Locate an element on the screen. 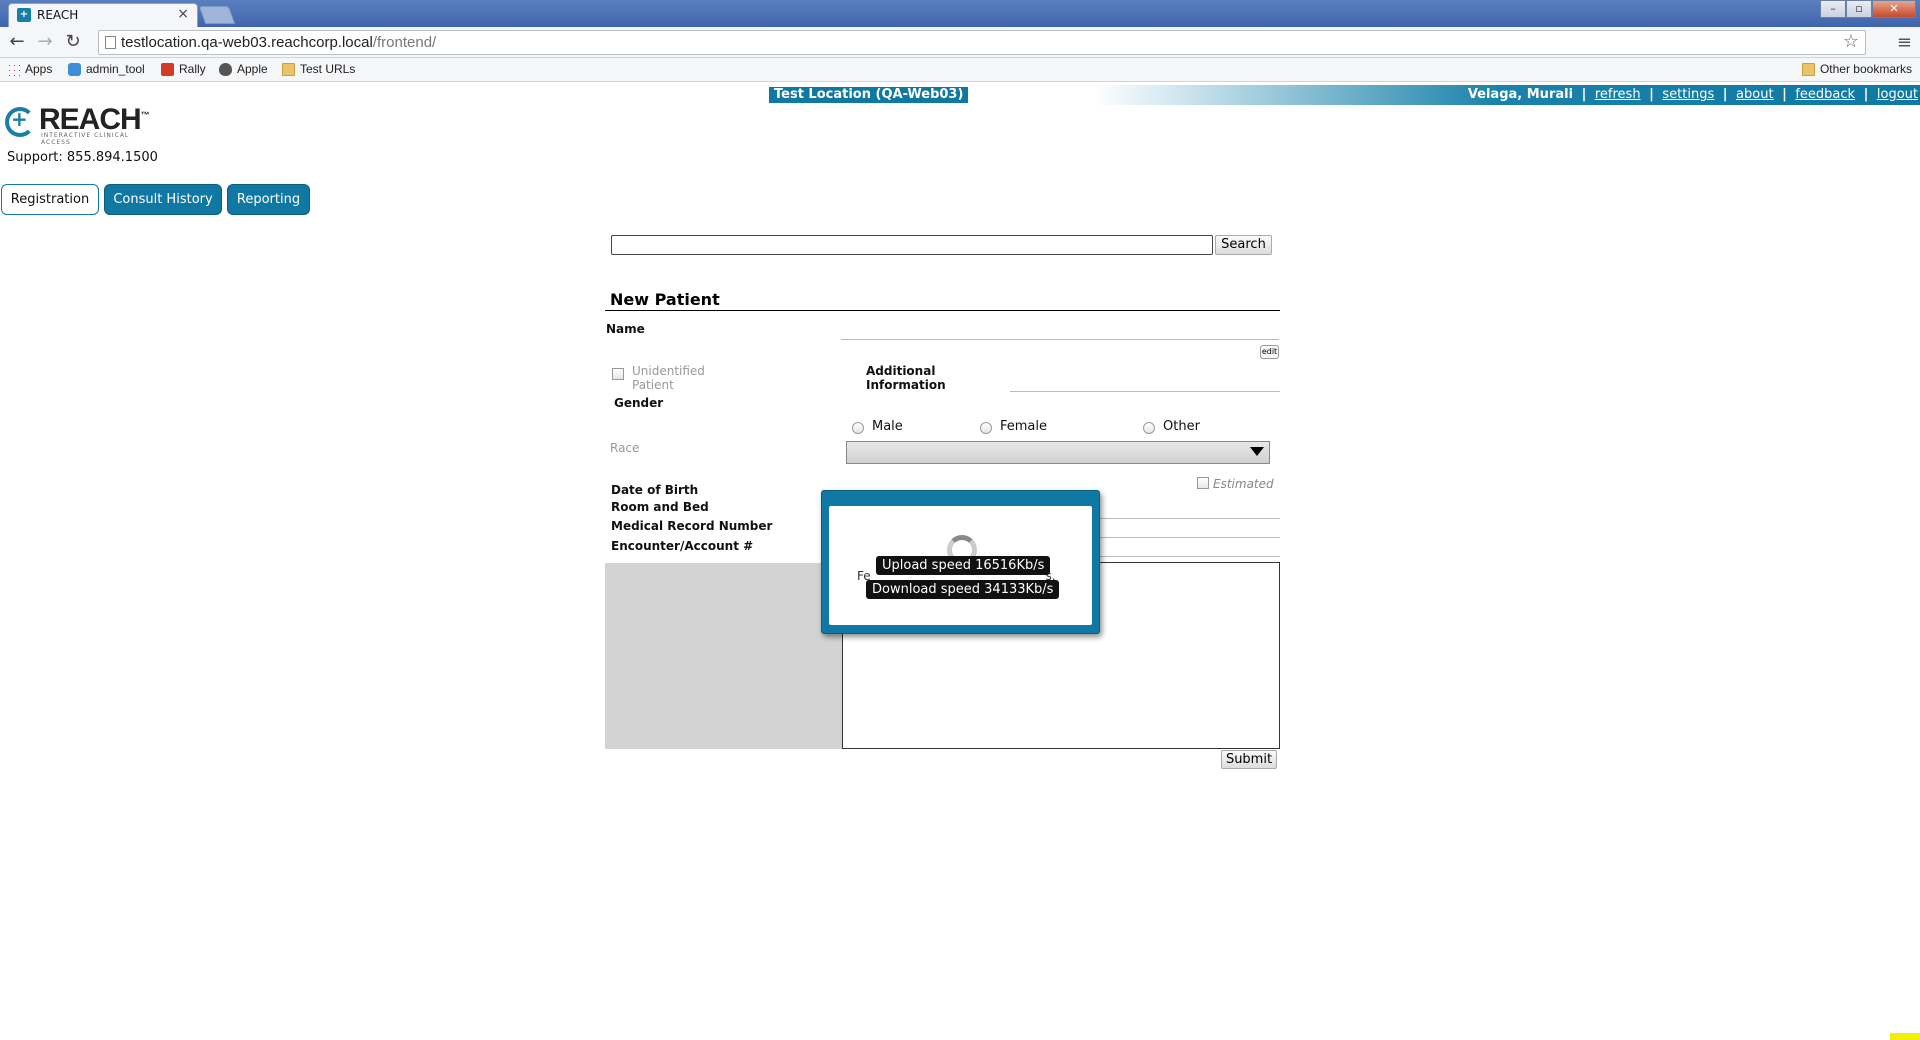  mrn-label: Medical Record Number is located at coordinates (692, 526).